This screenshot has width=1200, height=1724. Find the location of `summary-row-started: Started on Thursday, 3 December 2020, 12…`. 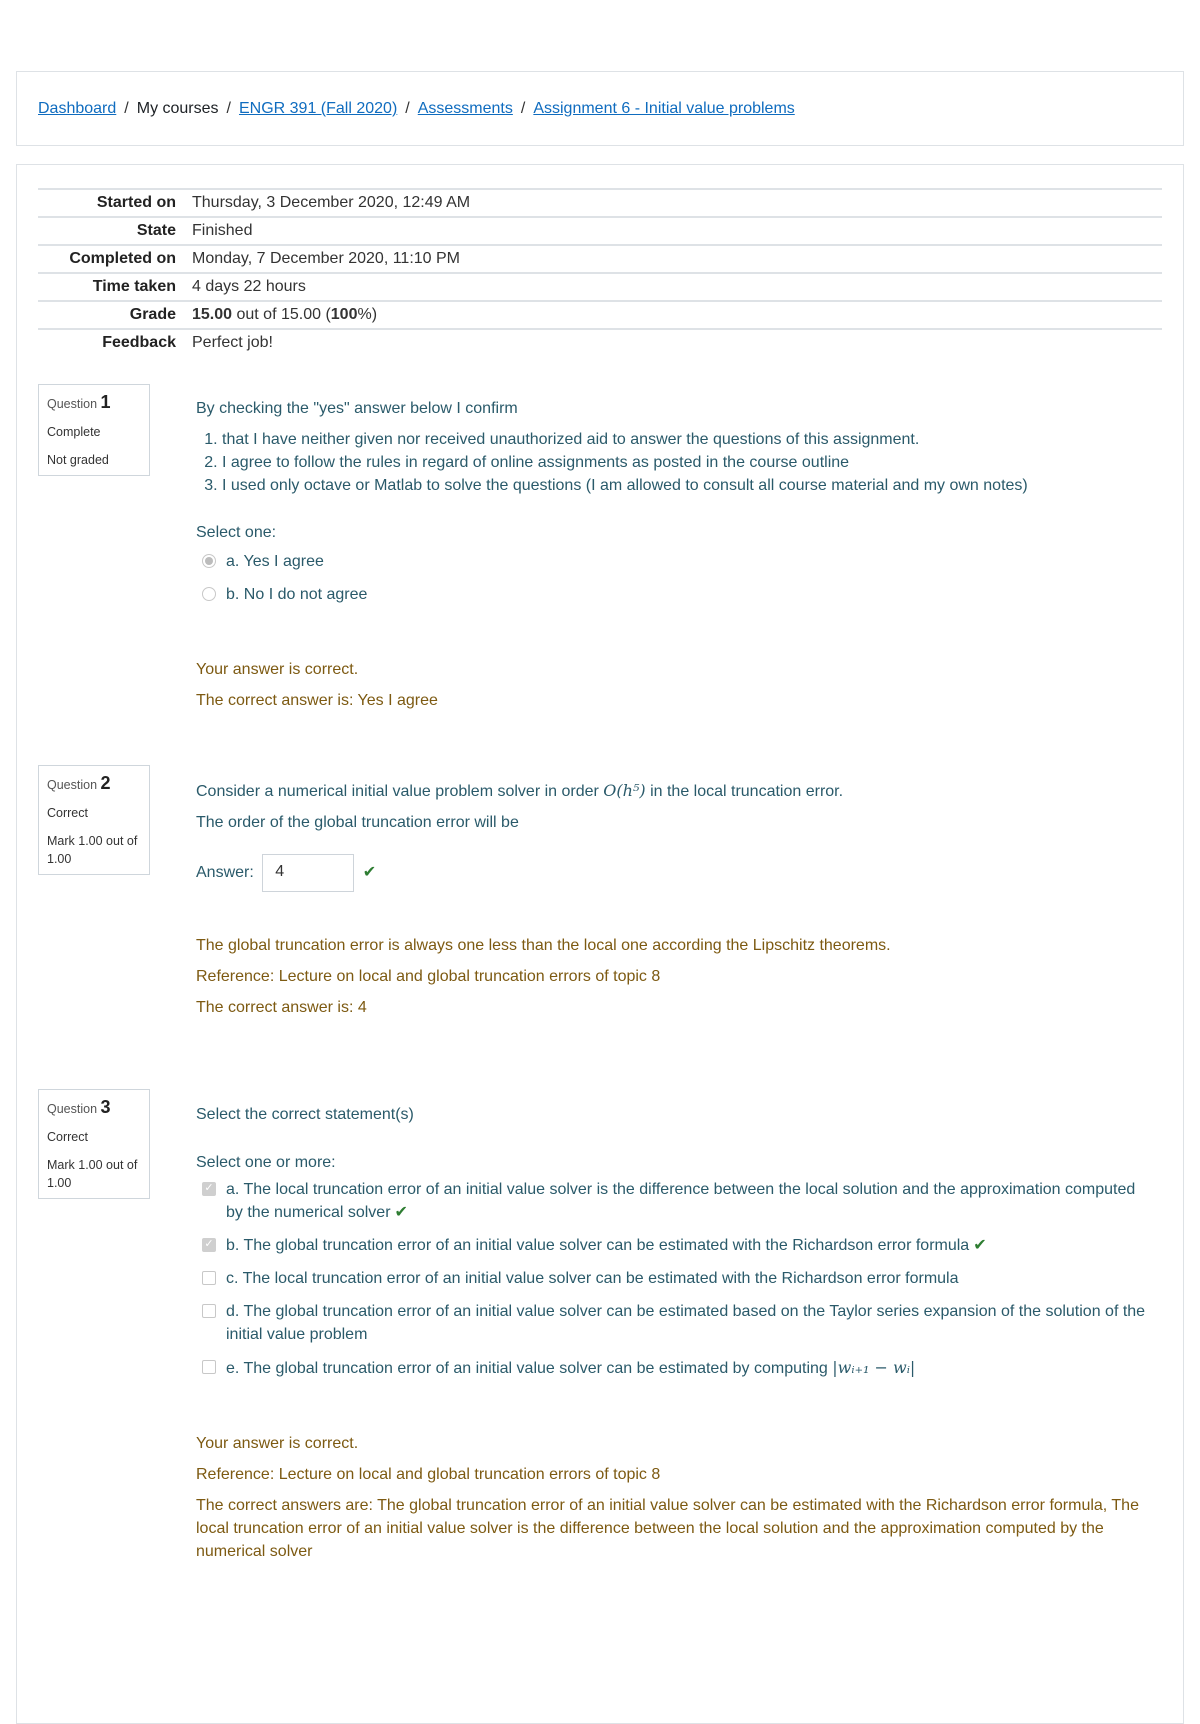

summary-row-started: Started on Thursday, 3 December 2020, 12… is located at coordinates (600, 202).